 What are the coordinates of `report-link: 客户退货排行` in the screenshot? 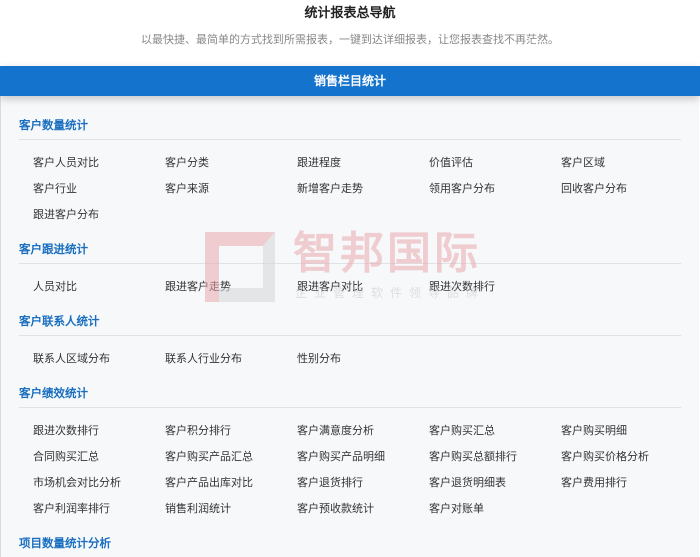 It's located at (363, 483).